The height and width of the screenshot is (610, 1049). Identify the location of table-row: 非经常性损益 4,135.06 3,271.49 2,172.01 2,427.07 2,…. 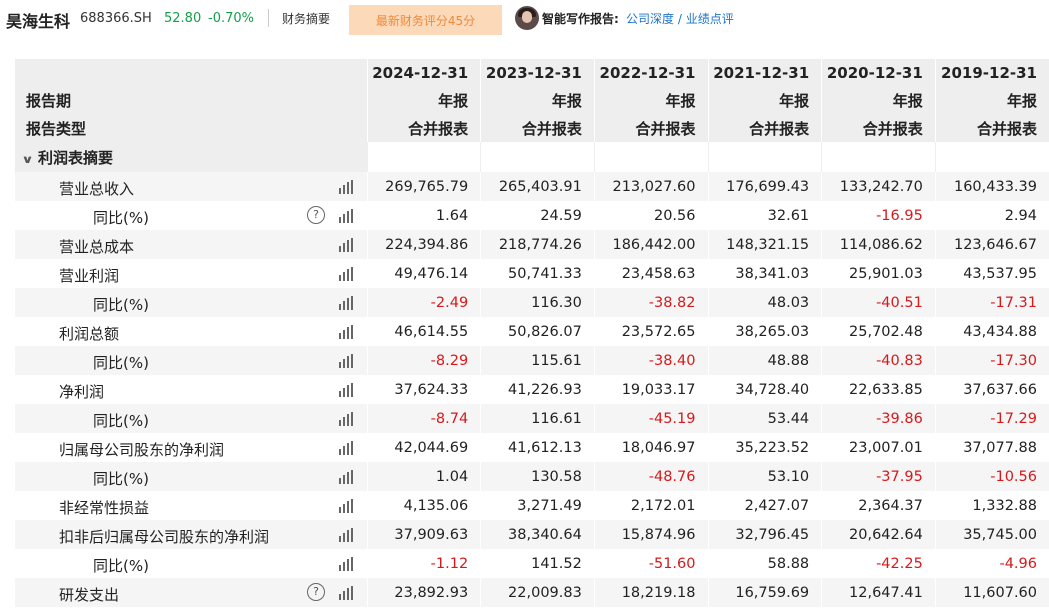
(532, 505).